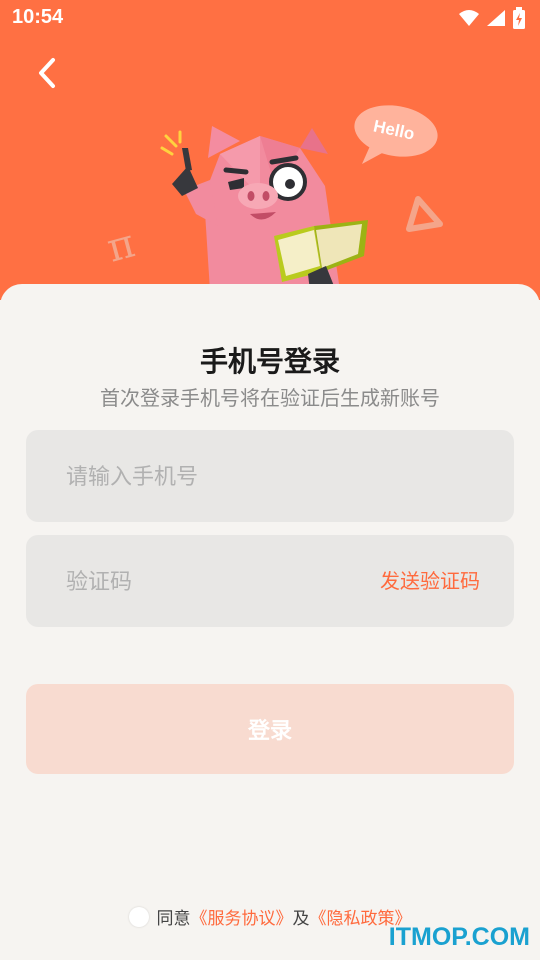 This screenshot has width=540, height=960. What do you see at coordinates (269, 361) in the screenshot?
I see `page-title: 手机号登录` at bounding box center [269, 361].